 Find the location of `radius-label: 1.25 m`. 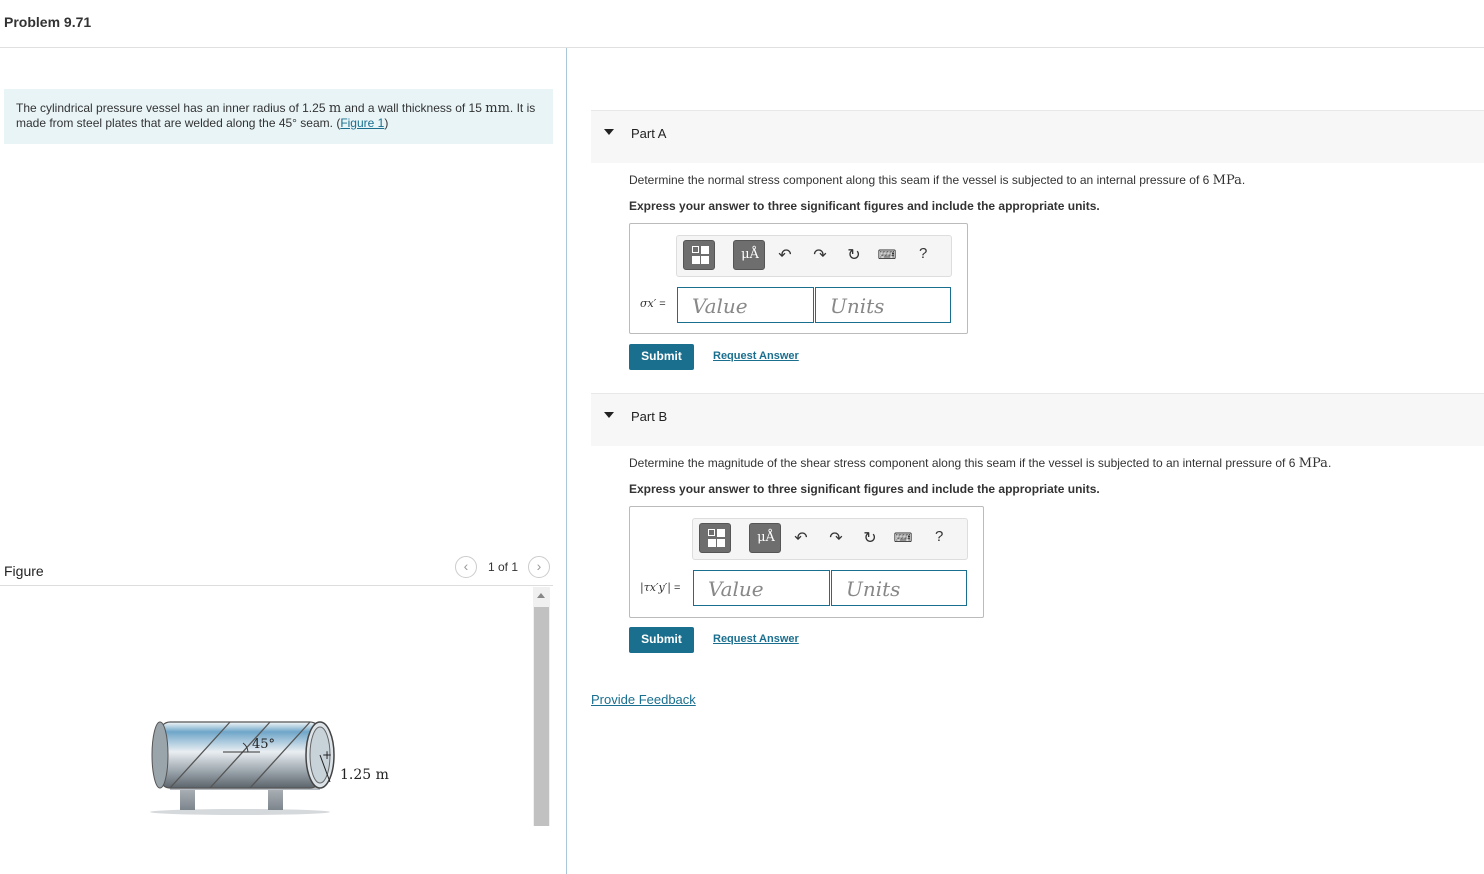

radius-label: 1.25 m is located at coordinates (364, 775).